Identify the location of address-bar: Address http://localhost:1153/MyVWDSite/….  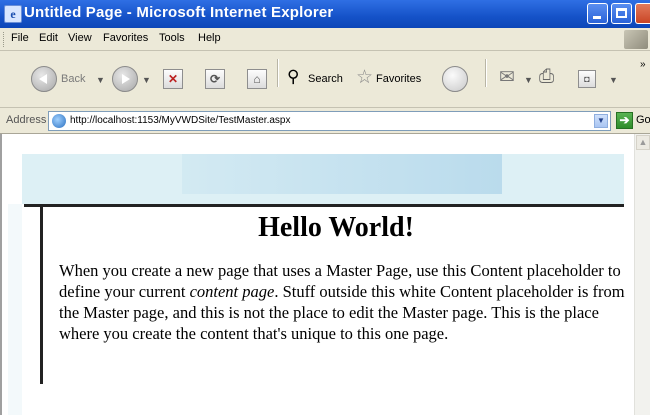
(325, 121).